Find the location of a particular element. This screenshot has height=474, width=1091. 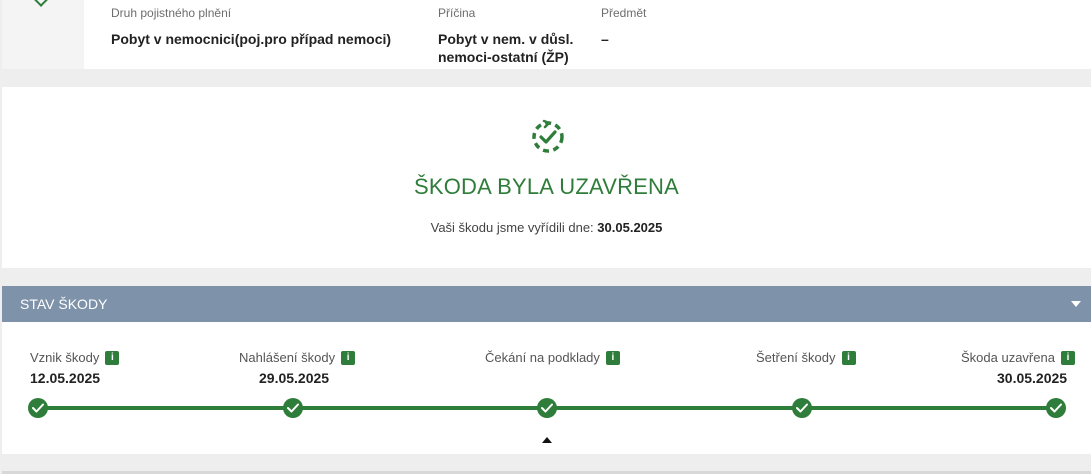

step-label-cekani: Čekání na podklady i is located at coordinates (552, 357).